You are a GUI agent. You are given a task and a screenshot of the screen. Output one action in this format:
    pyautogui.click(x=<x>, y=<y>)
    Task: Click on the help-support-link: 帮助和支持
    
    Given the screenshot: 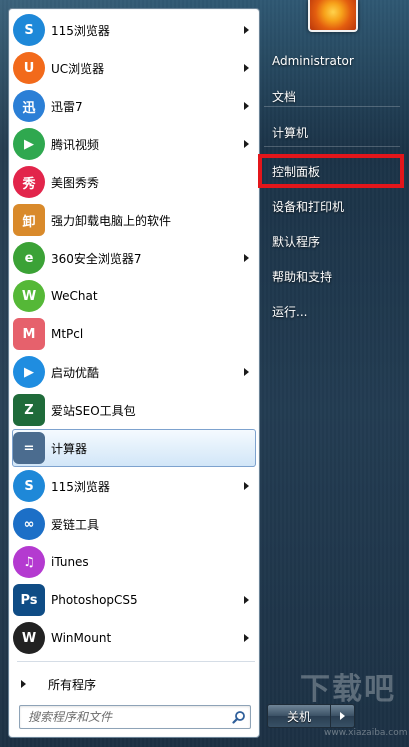 What is the action you would take?
    pyautogui.click(x=331, y=276)
    